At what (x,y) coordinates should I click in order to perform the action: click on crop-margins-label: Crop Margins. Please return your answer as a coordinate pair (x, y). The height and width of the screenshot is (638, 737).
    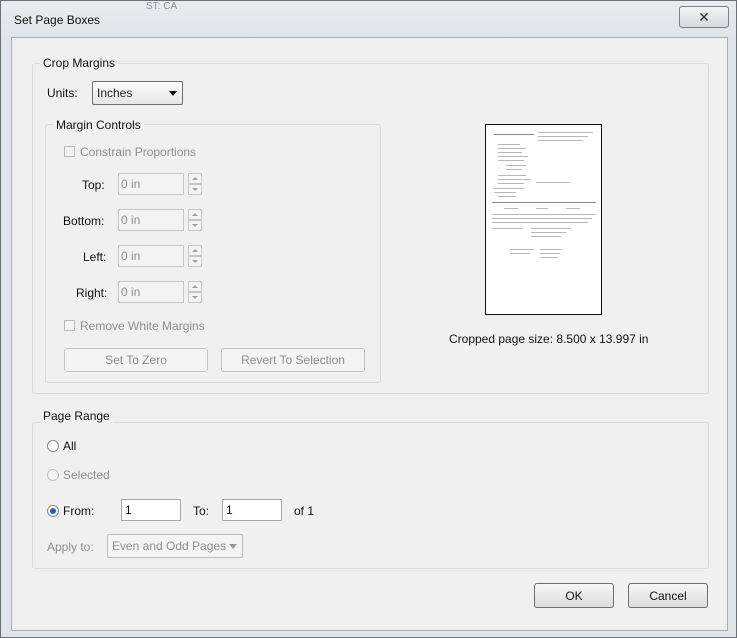
    Looking at the image, I should click on (79, 63).